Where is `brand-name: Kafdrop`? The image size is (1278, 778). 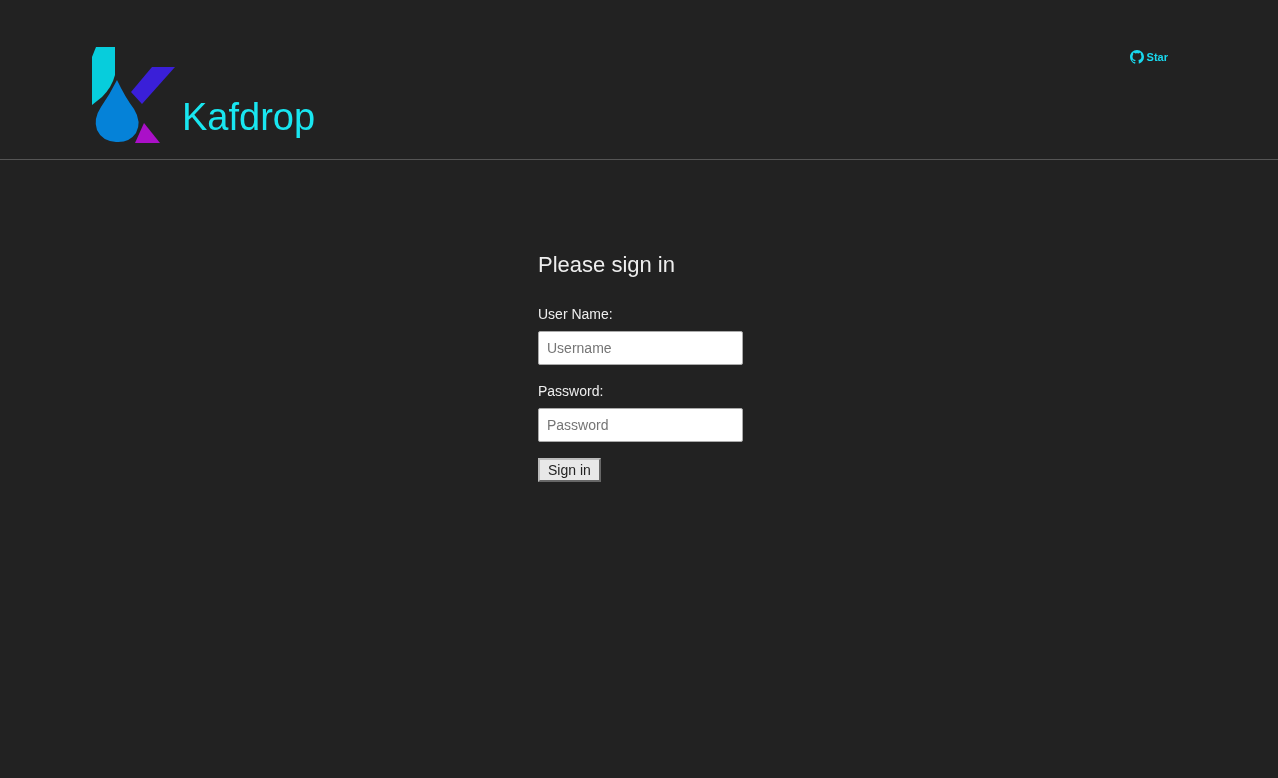
brand-name: Kafdrop is located at coordinates (249, 117).